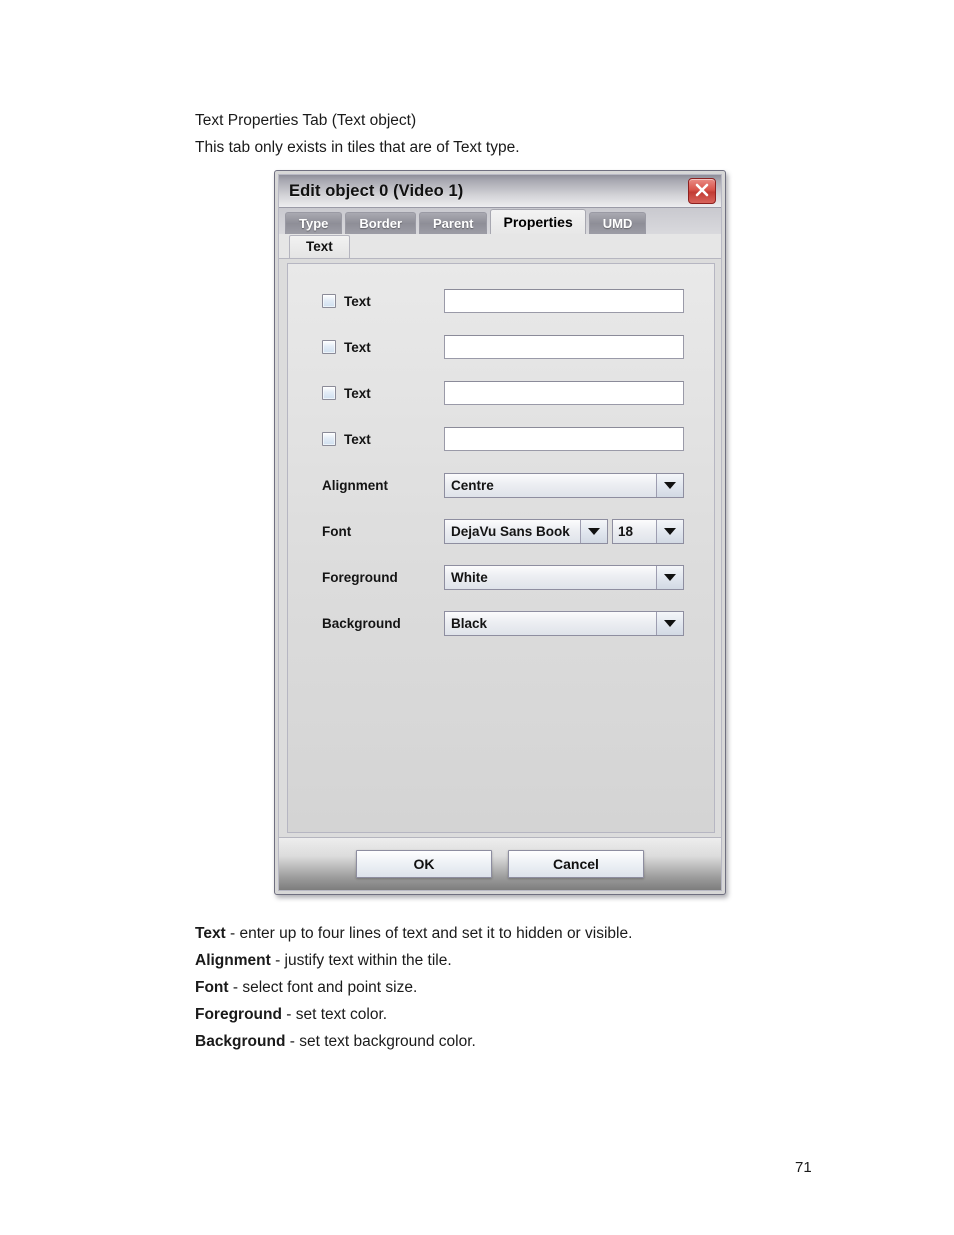 Image resolution: width=954 pixels, height=1235 pixels. I want to click on description-term-text: Text, so click(210, 933).